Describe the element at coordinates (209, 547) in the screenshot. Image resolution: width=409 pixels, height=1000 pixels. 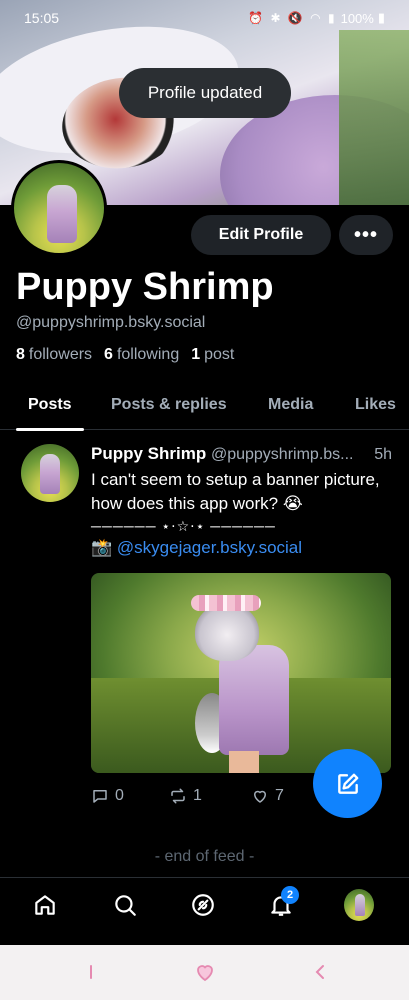
I see `mention-link: @skygejager.bsky.social` at that location.